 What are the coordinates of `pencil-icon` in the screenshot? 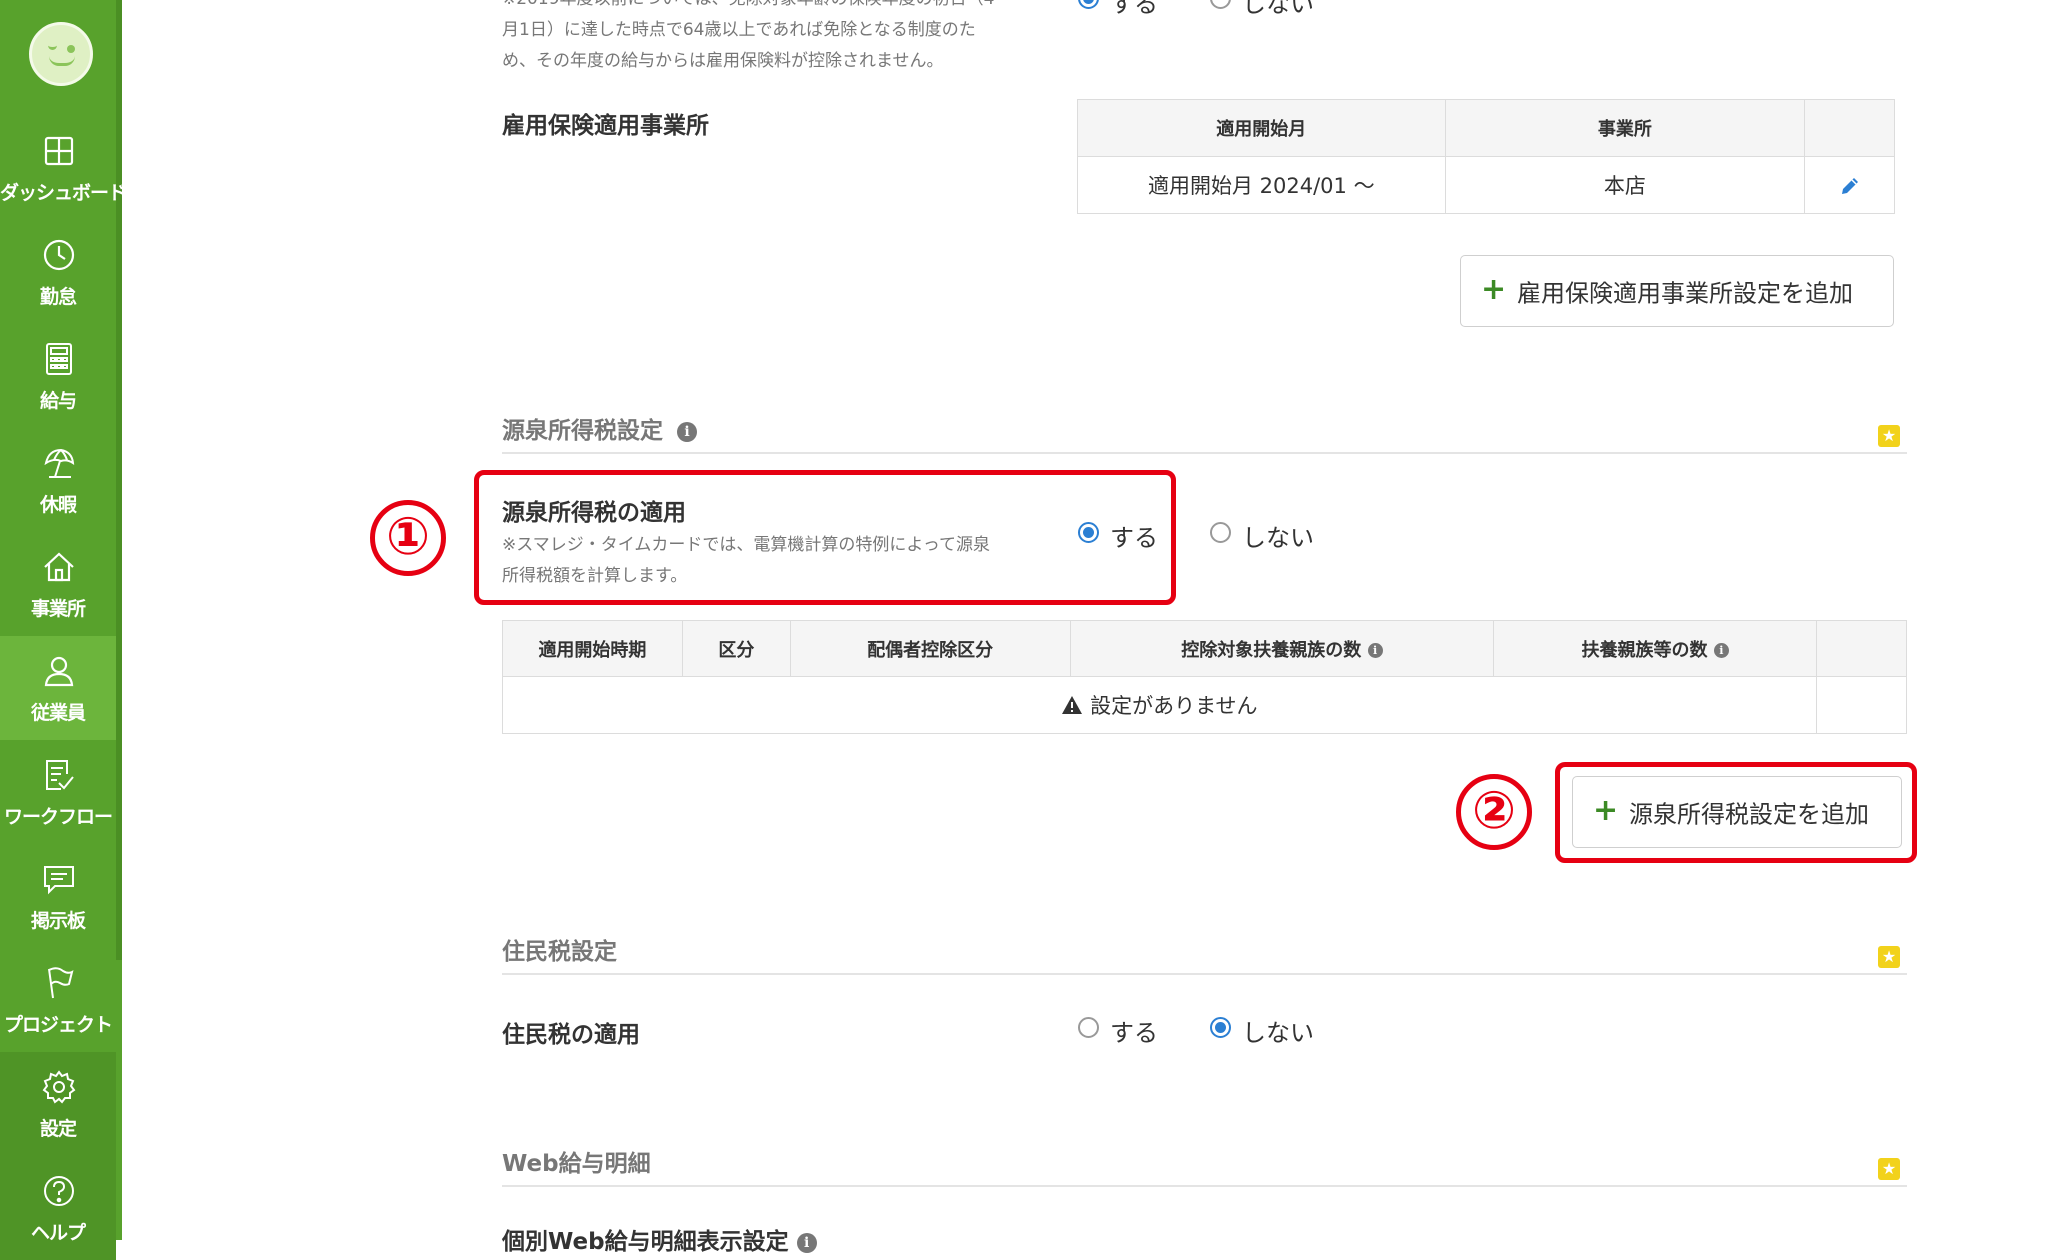 It's located at (1850, 186).